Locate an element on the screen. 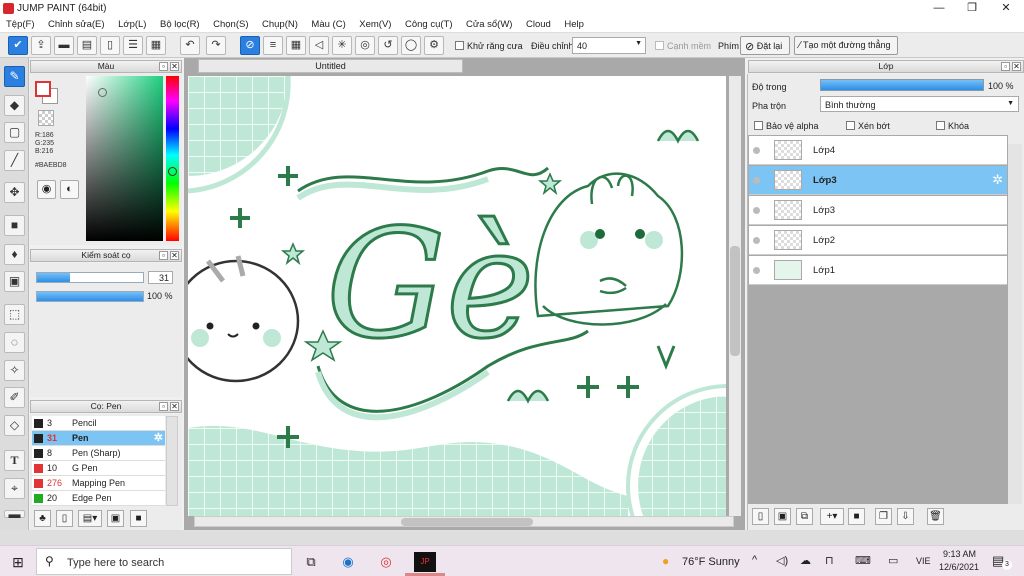  new-layer-icon: ▯ is located at coordinates (760, 516).